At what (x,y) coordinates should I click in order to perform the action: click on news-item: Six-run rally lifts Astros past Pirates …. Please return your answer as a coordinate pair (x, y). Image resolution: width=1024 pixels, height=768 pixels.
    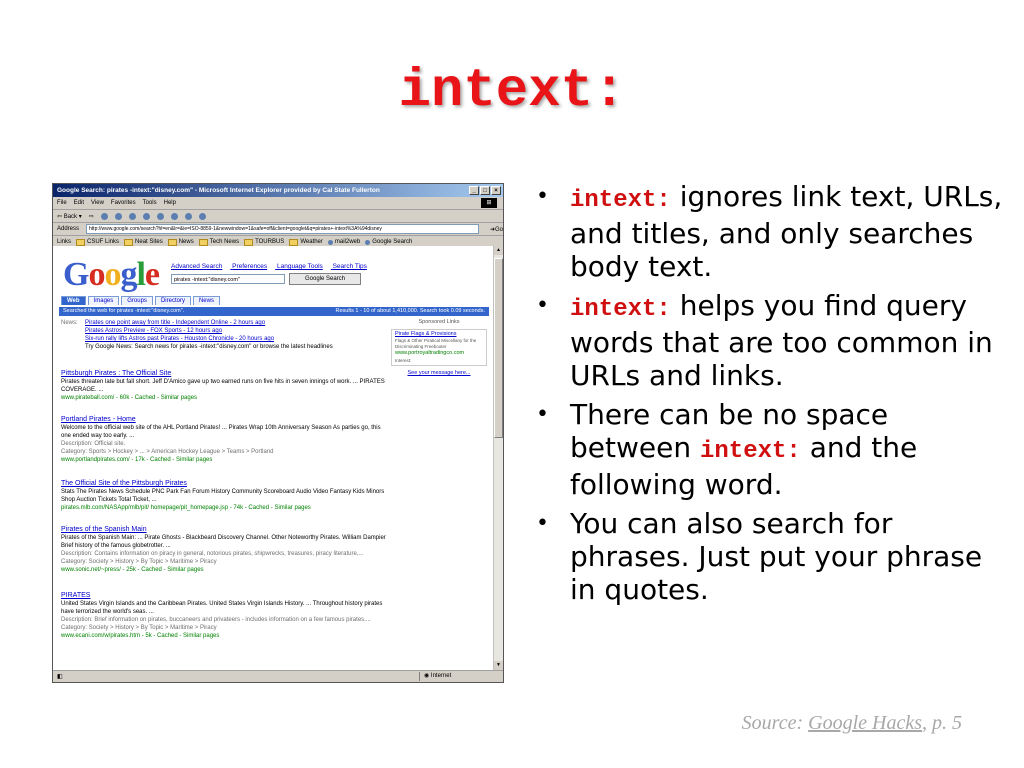
    Looking at the image, I should click on (238, 339).